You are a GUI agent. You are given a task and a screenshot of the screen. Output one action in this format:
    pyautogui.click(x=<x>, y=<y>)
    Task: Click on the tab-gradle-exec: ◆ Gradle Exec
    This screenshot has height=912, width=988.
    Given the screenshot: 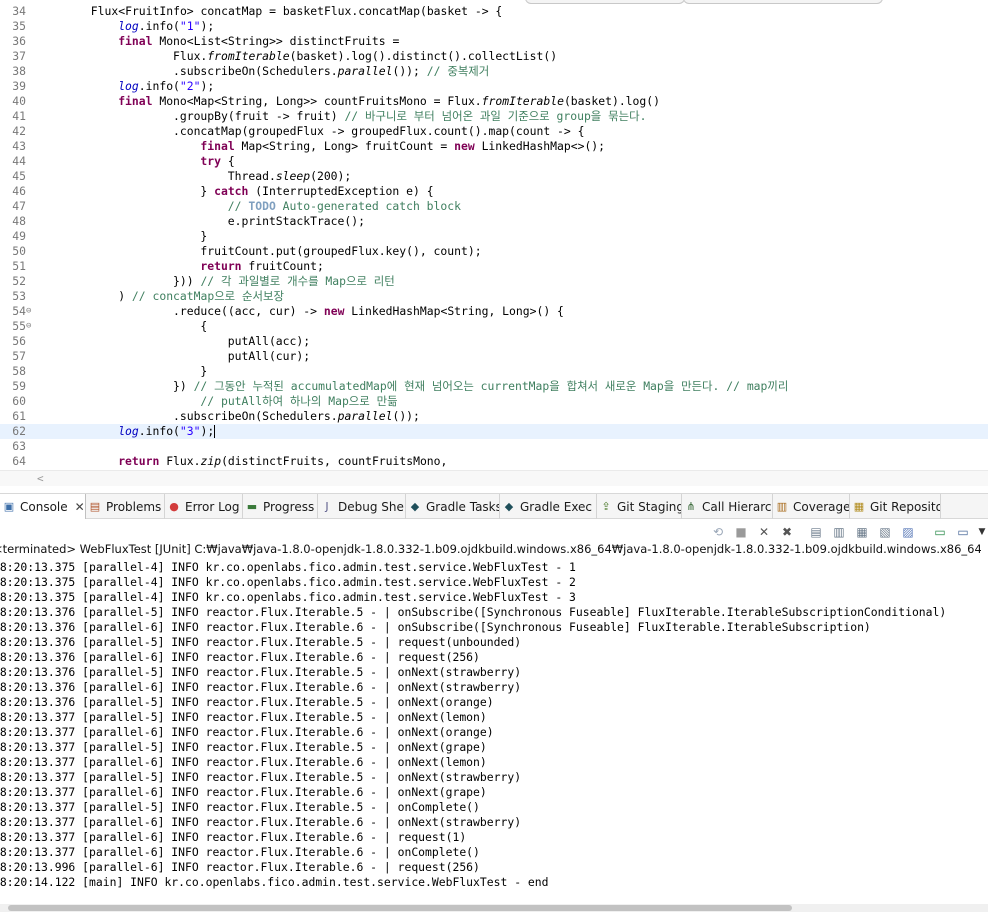 What is the action you would take?
    pyautogui.click(x=548, y=506)
    